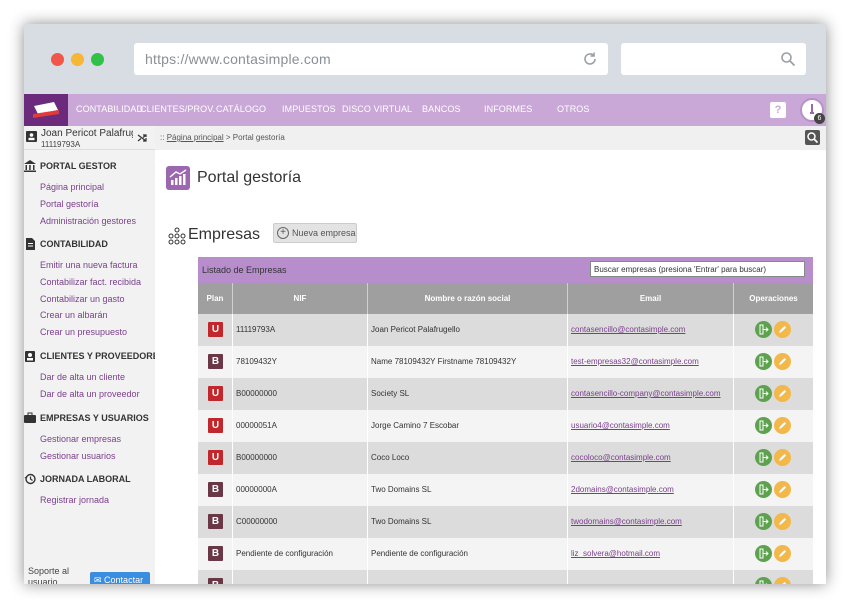  Describe the element at coordinates (215, 554) in the screenshot. I see `cell-plan: B` at that location.